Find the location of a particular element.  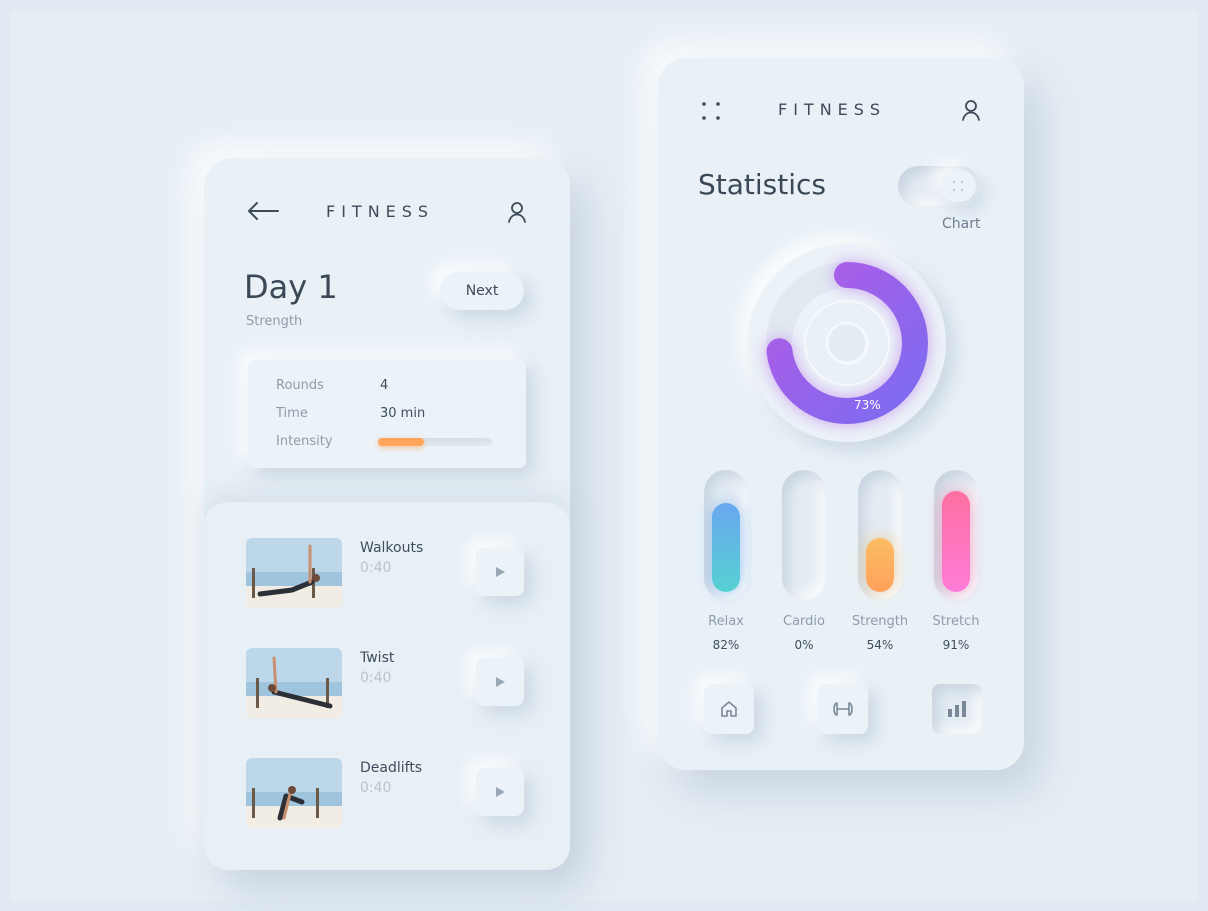

time-label: Time is located at coordinates (292, 413).